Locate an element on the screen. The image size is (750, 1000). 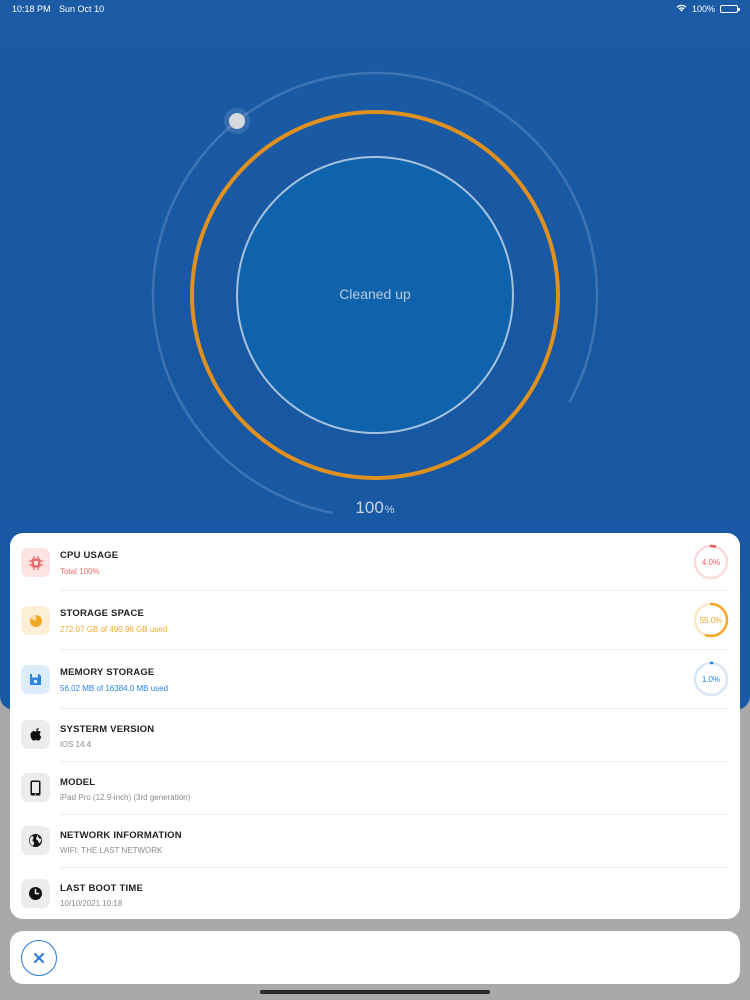
gauge-knob-center is located at coordinates (237, 121).